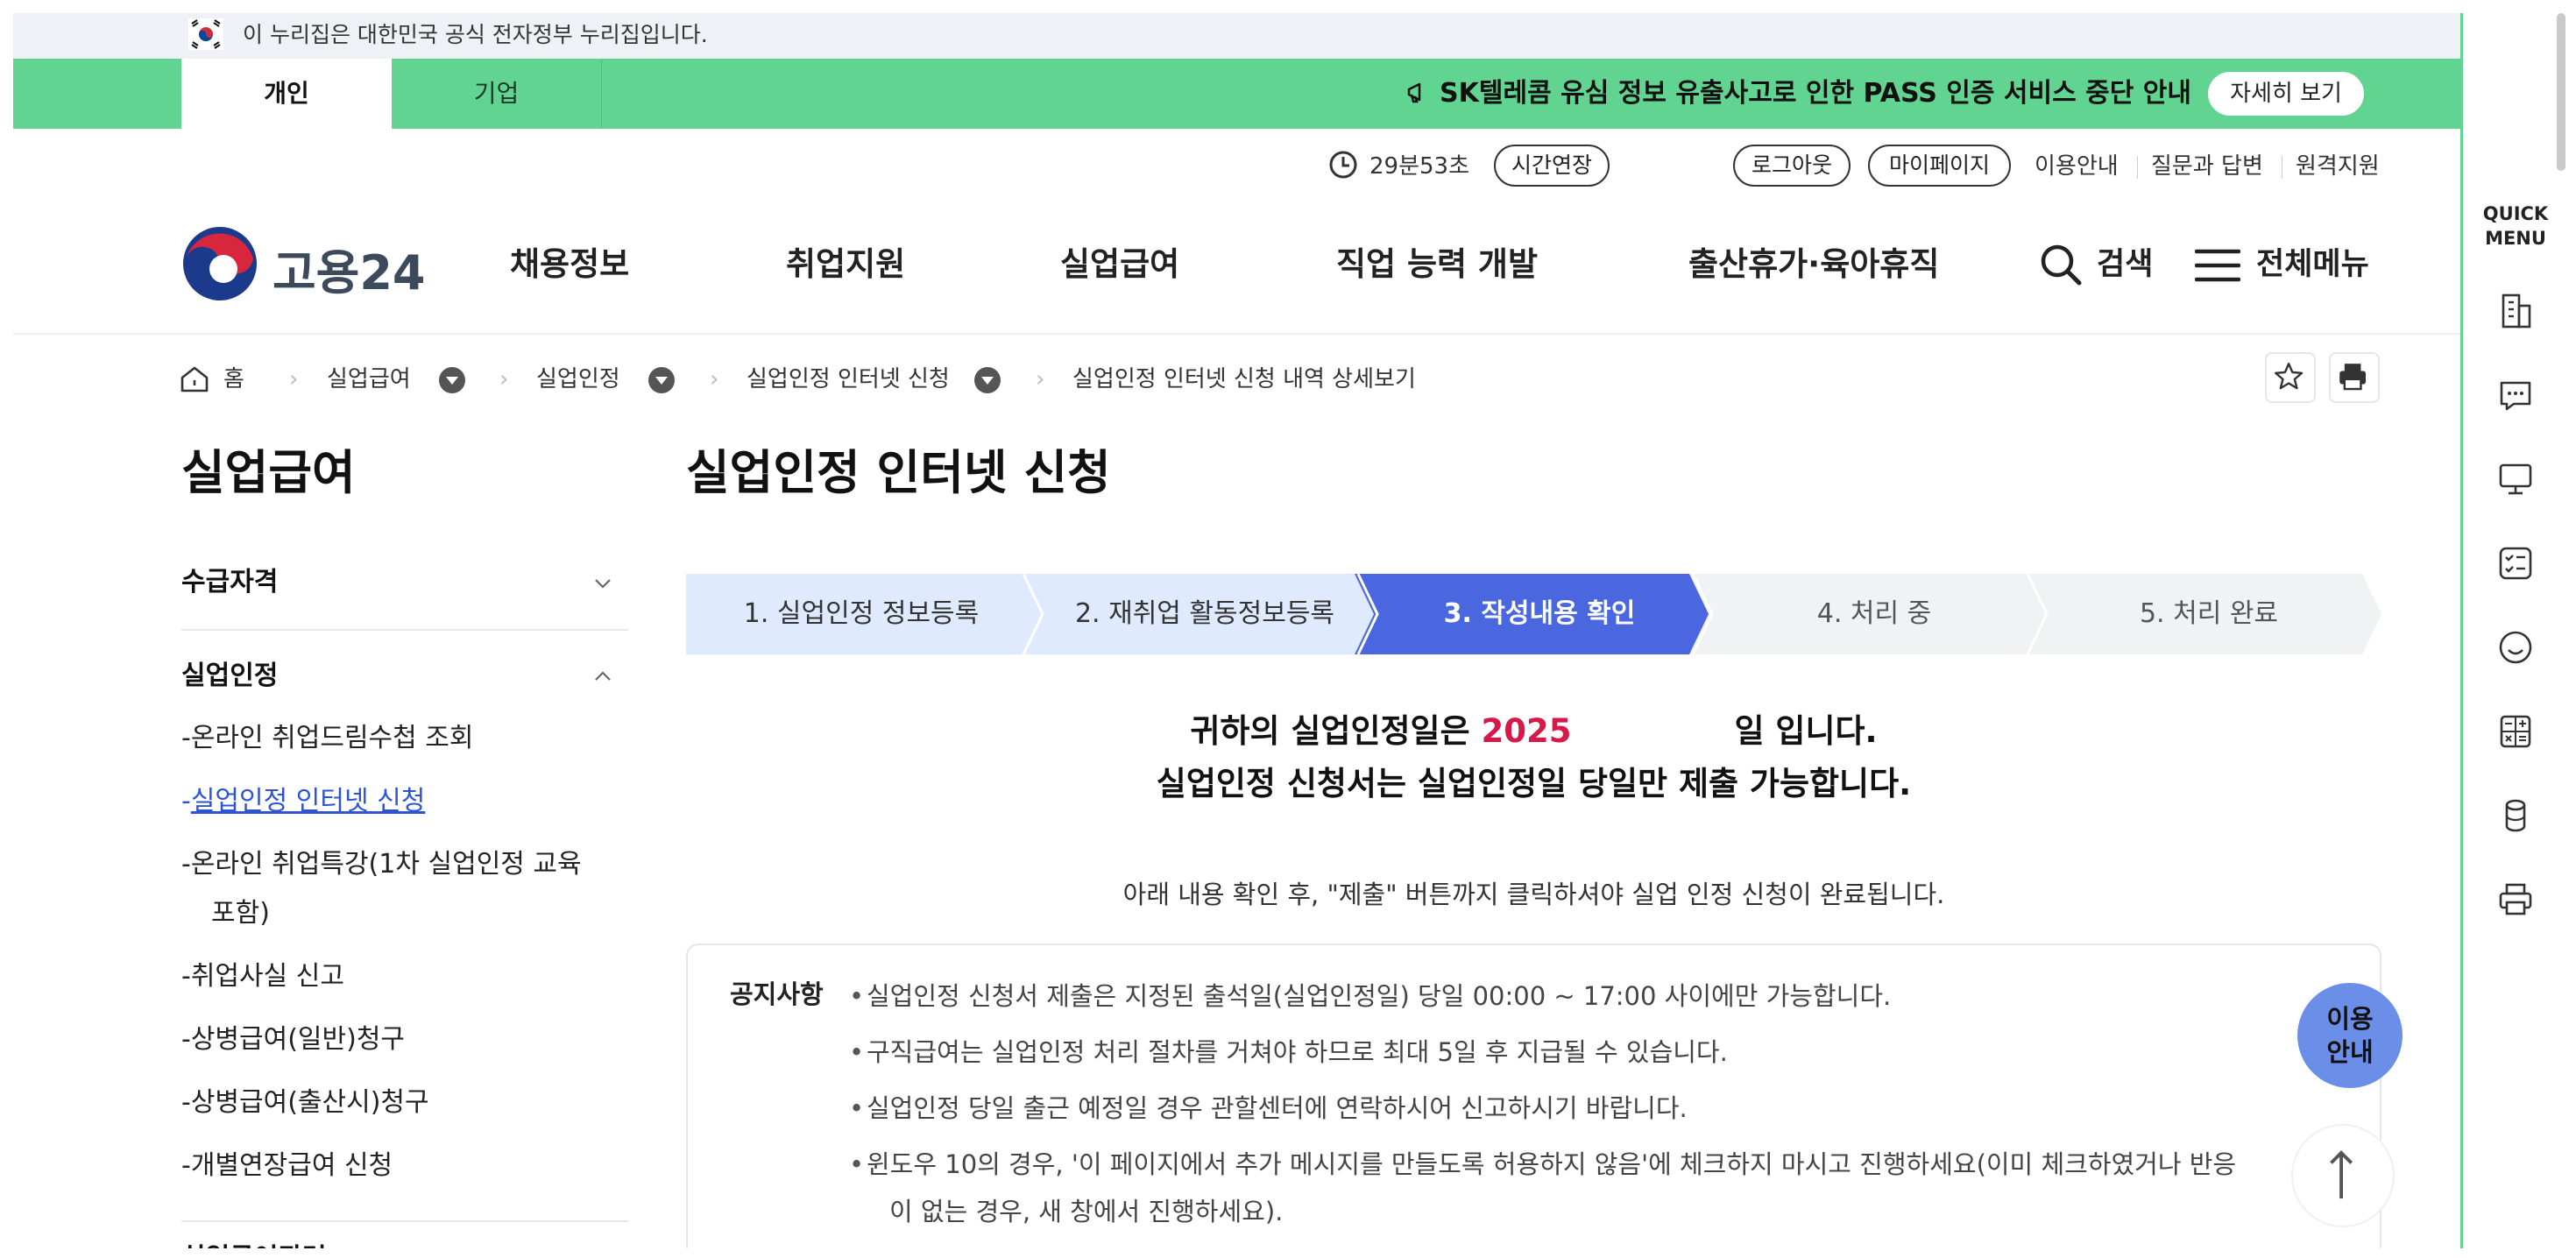 The width and height of the screenshot is (2576, 1258). Describe the element at coordinates (2207, 166) in the screenshot. I see `link-qna: 질문과 답변` at that location.